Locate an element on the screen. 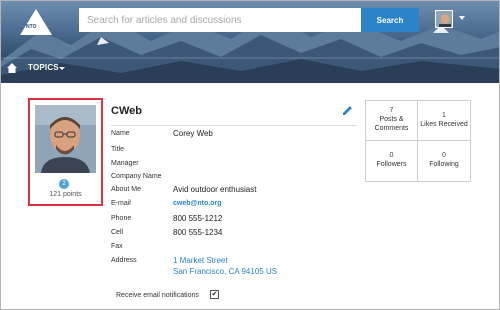 The image size is (500, 310). field-label-title: Title is located at coordinates (117, 149).